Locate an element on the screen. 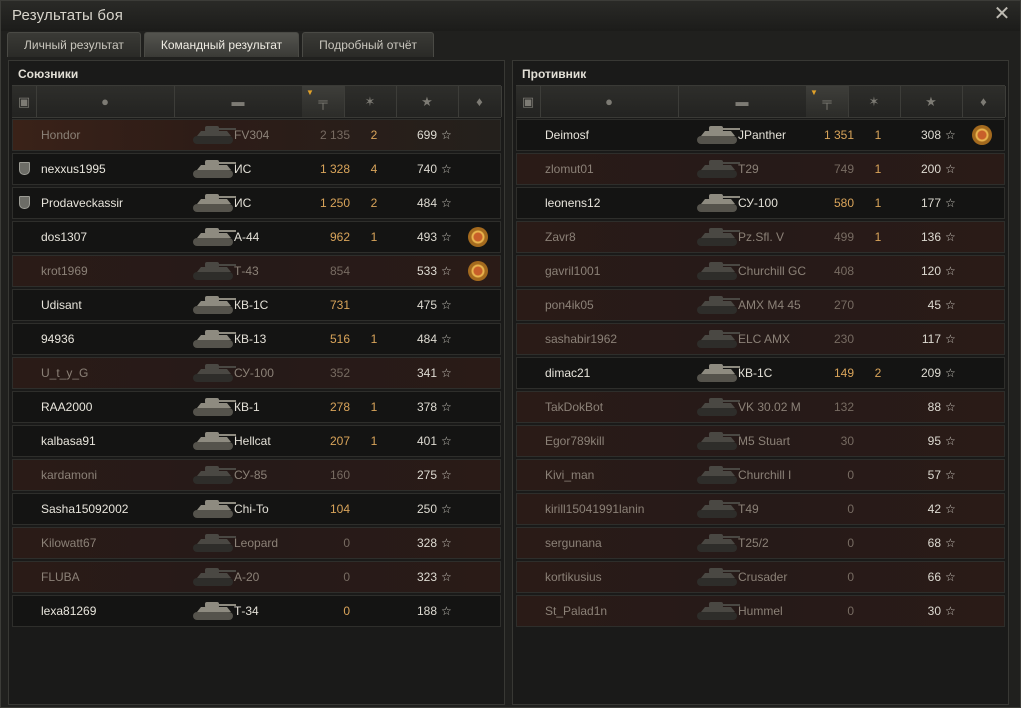 This screenshot has width=1021, height=708. player-row: sergunana T25/2 0 68 ☆ is located at coordinates (760, 543).